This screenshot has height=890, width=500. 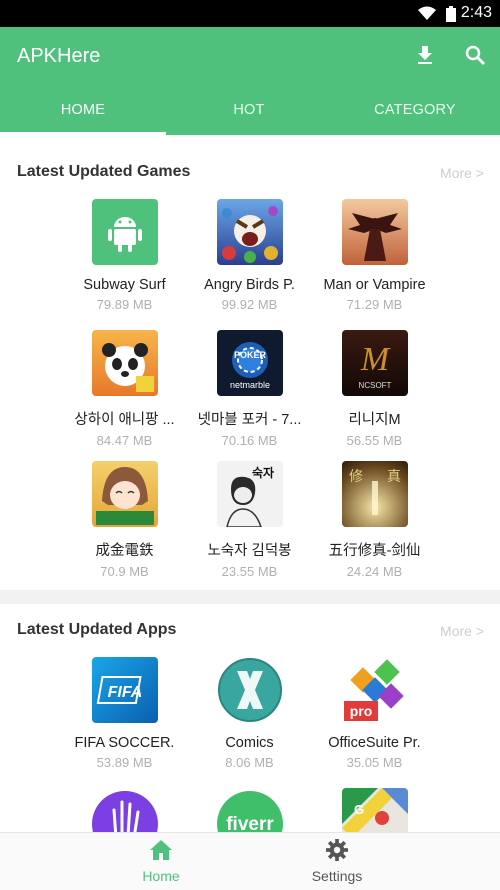 What do you see at coordinates (83, 133) in the screenshot?
I see `tab-indicator` at bounding box center [83, 133].